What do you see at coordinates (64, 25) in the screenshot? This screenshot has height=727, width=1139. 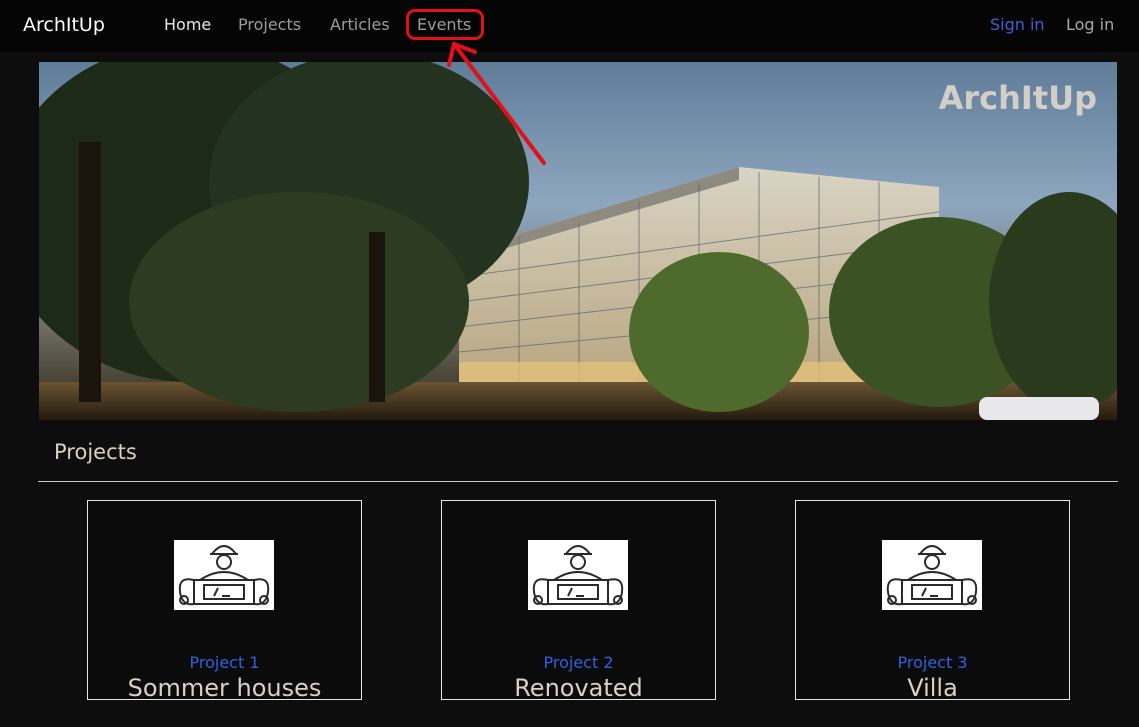 I see `brand-logo: ArchItUp` at bounding box center [64, 25].